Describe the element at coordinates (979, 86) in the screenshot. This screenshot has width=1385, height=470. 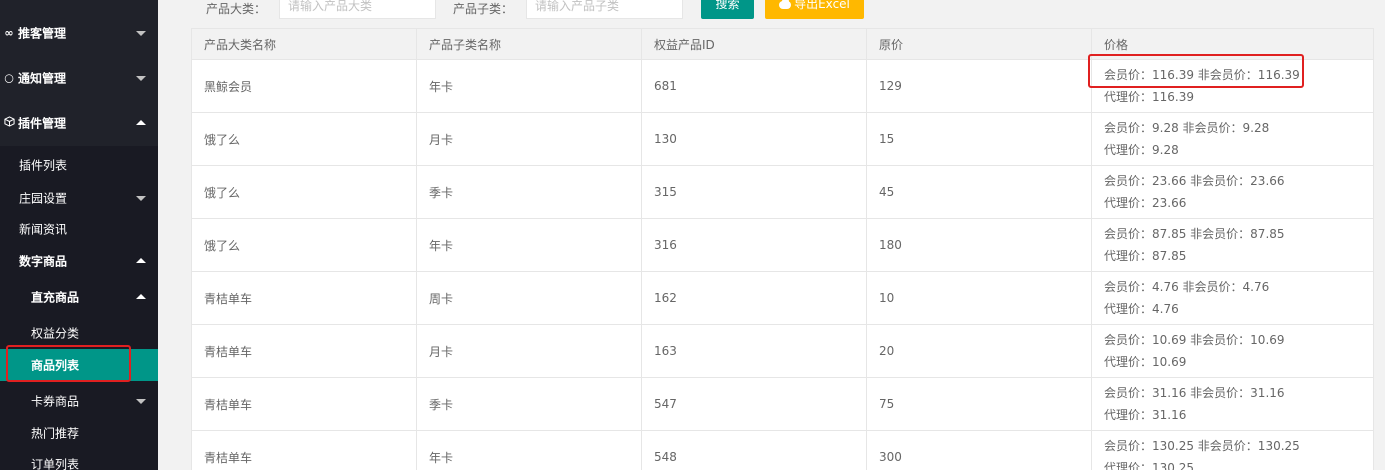
I see `cell-original-price: 129` at that location.